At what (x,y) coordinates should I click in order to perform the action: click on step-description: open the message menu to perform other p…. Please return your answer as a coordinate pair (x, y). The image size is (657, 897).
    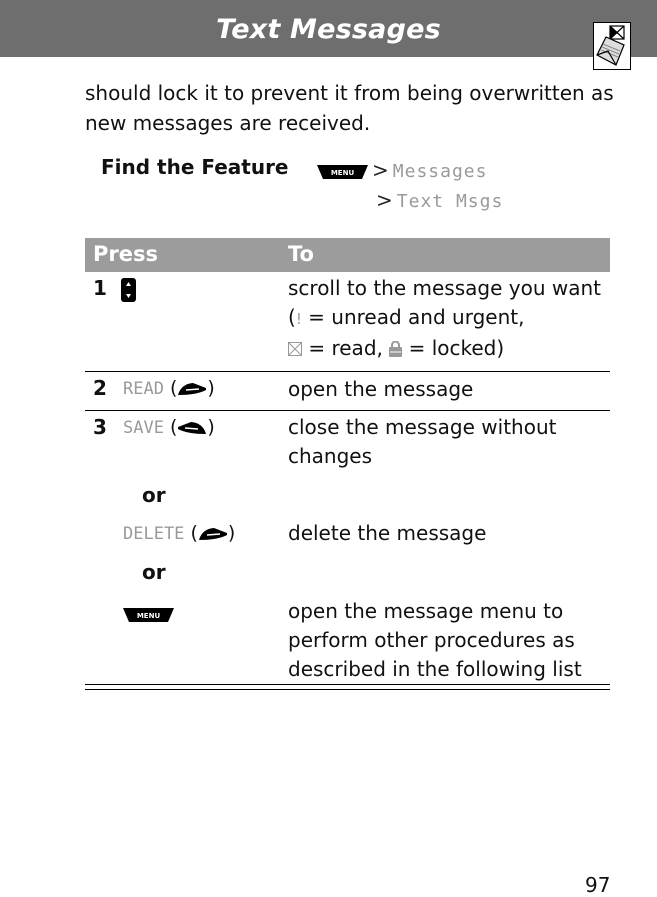
    Looking at the image, I should click on (435, 640).